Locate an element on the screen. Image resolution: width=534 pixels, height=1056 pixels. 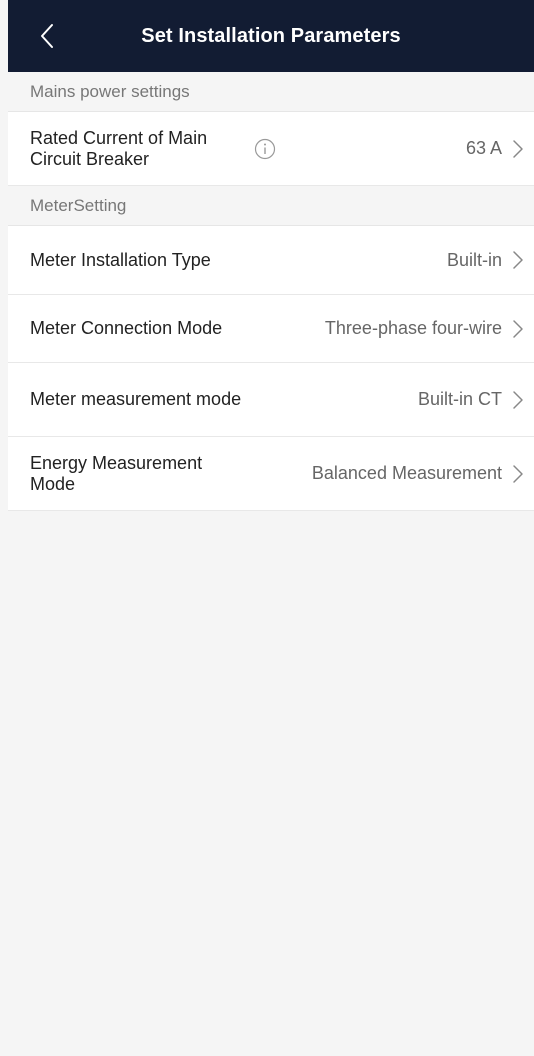
meter-installation-type-row: Meter Installation Type Built-in is located at coordinates (271, 260).